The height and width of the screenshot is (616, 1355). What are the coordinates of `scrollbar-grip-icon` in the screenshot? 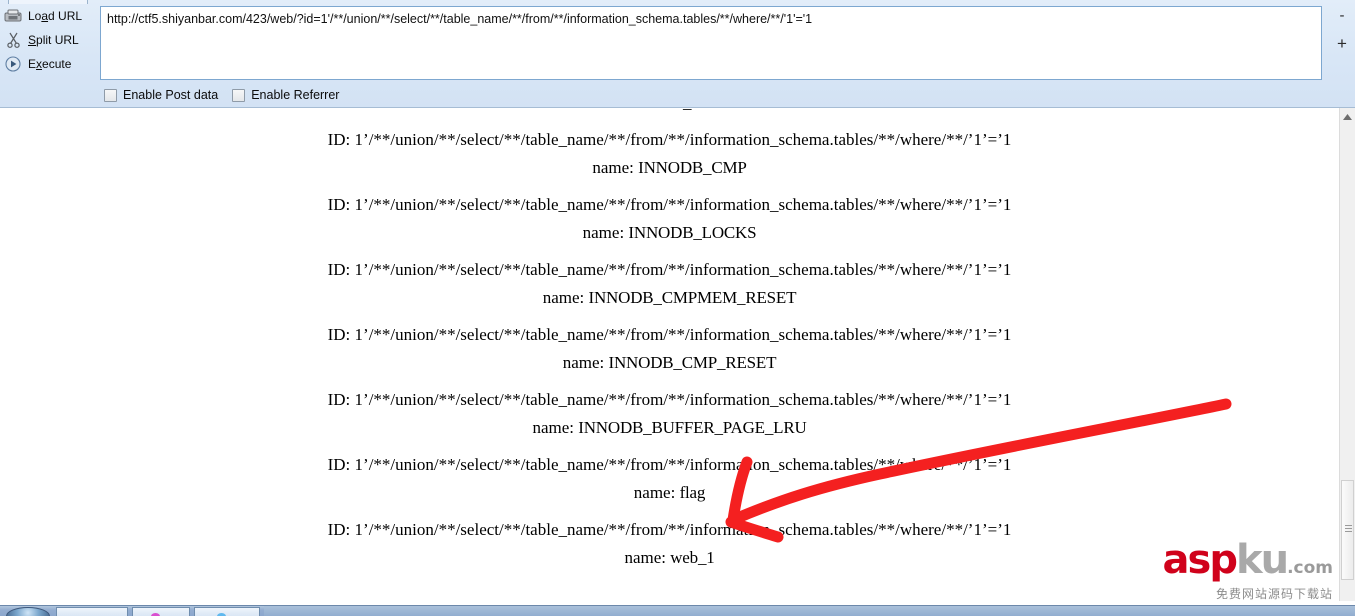 It's located at (1348, 528).